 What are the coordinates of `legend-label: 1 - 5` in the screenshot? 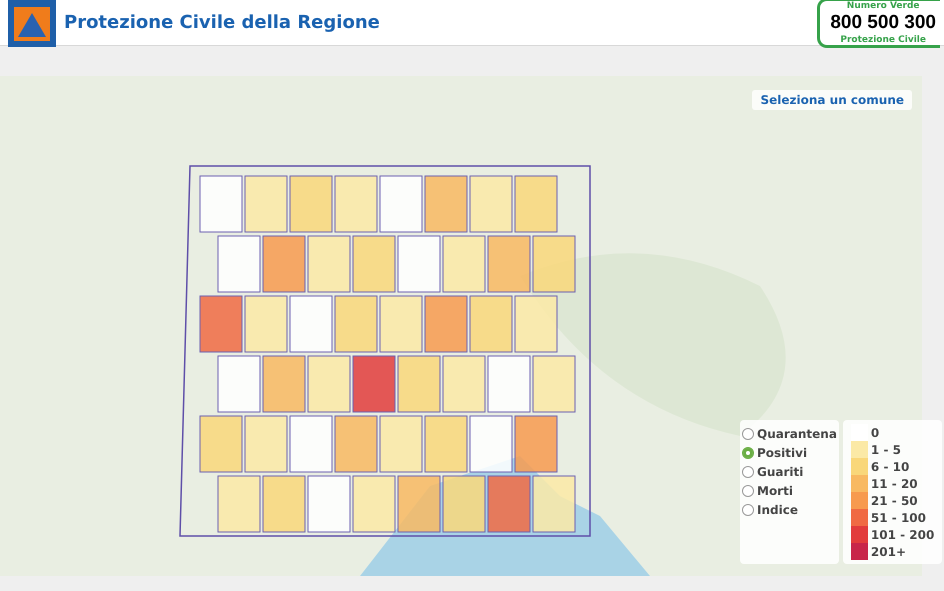 It's located at (885, 449).